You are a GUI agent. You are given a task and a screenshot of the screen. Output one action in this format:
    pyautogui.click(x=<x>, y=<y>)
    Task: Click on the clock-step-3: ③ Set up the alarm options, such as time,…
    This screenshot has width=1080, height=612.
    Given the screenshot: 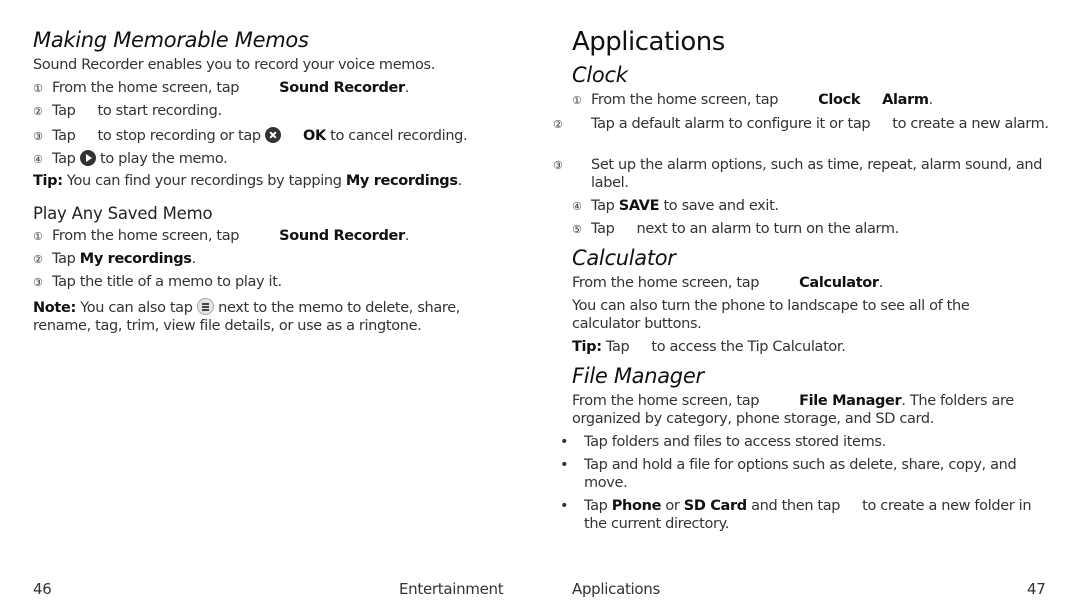 What is the action you would take?
    pyautogui.click(x=798, y=174)
    